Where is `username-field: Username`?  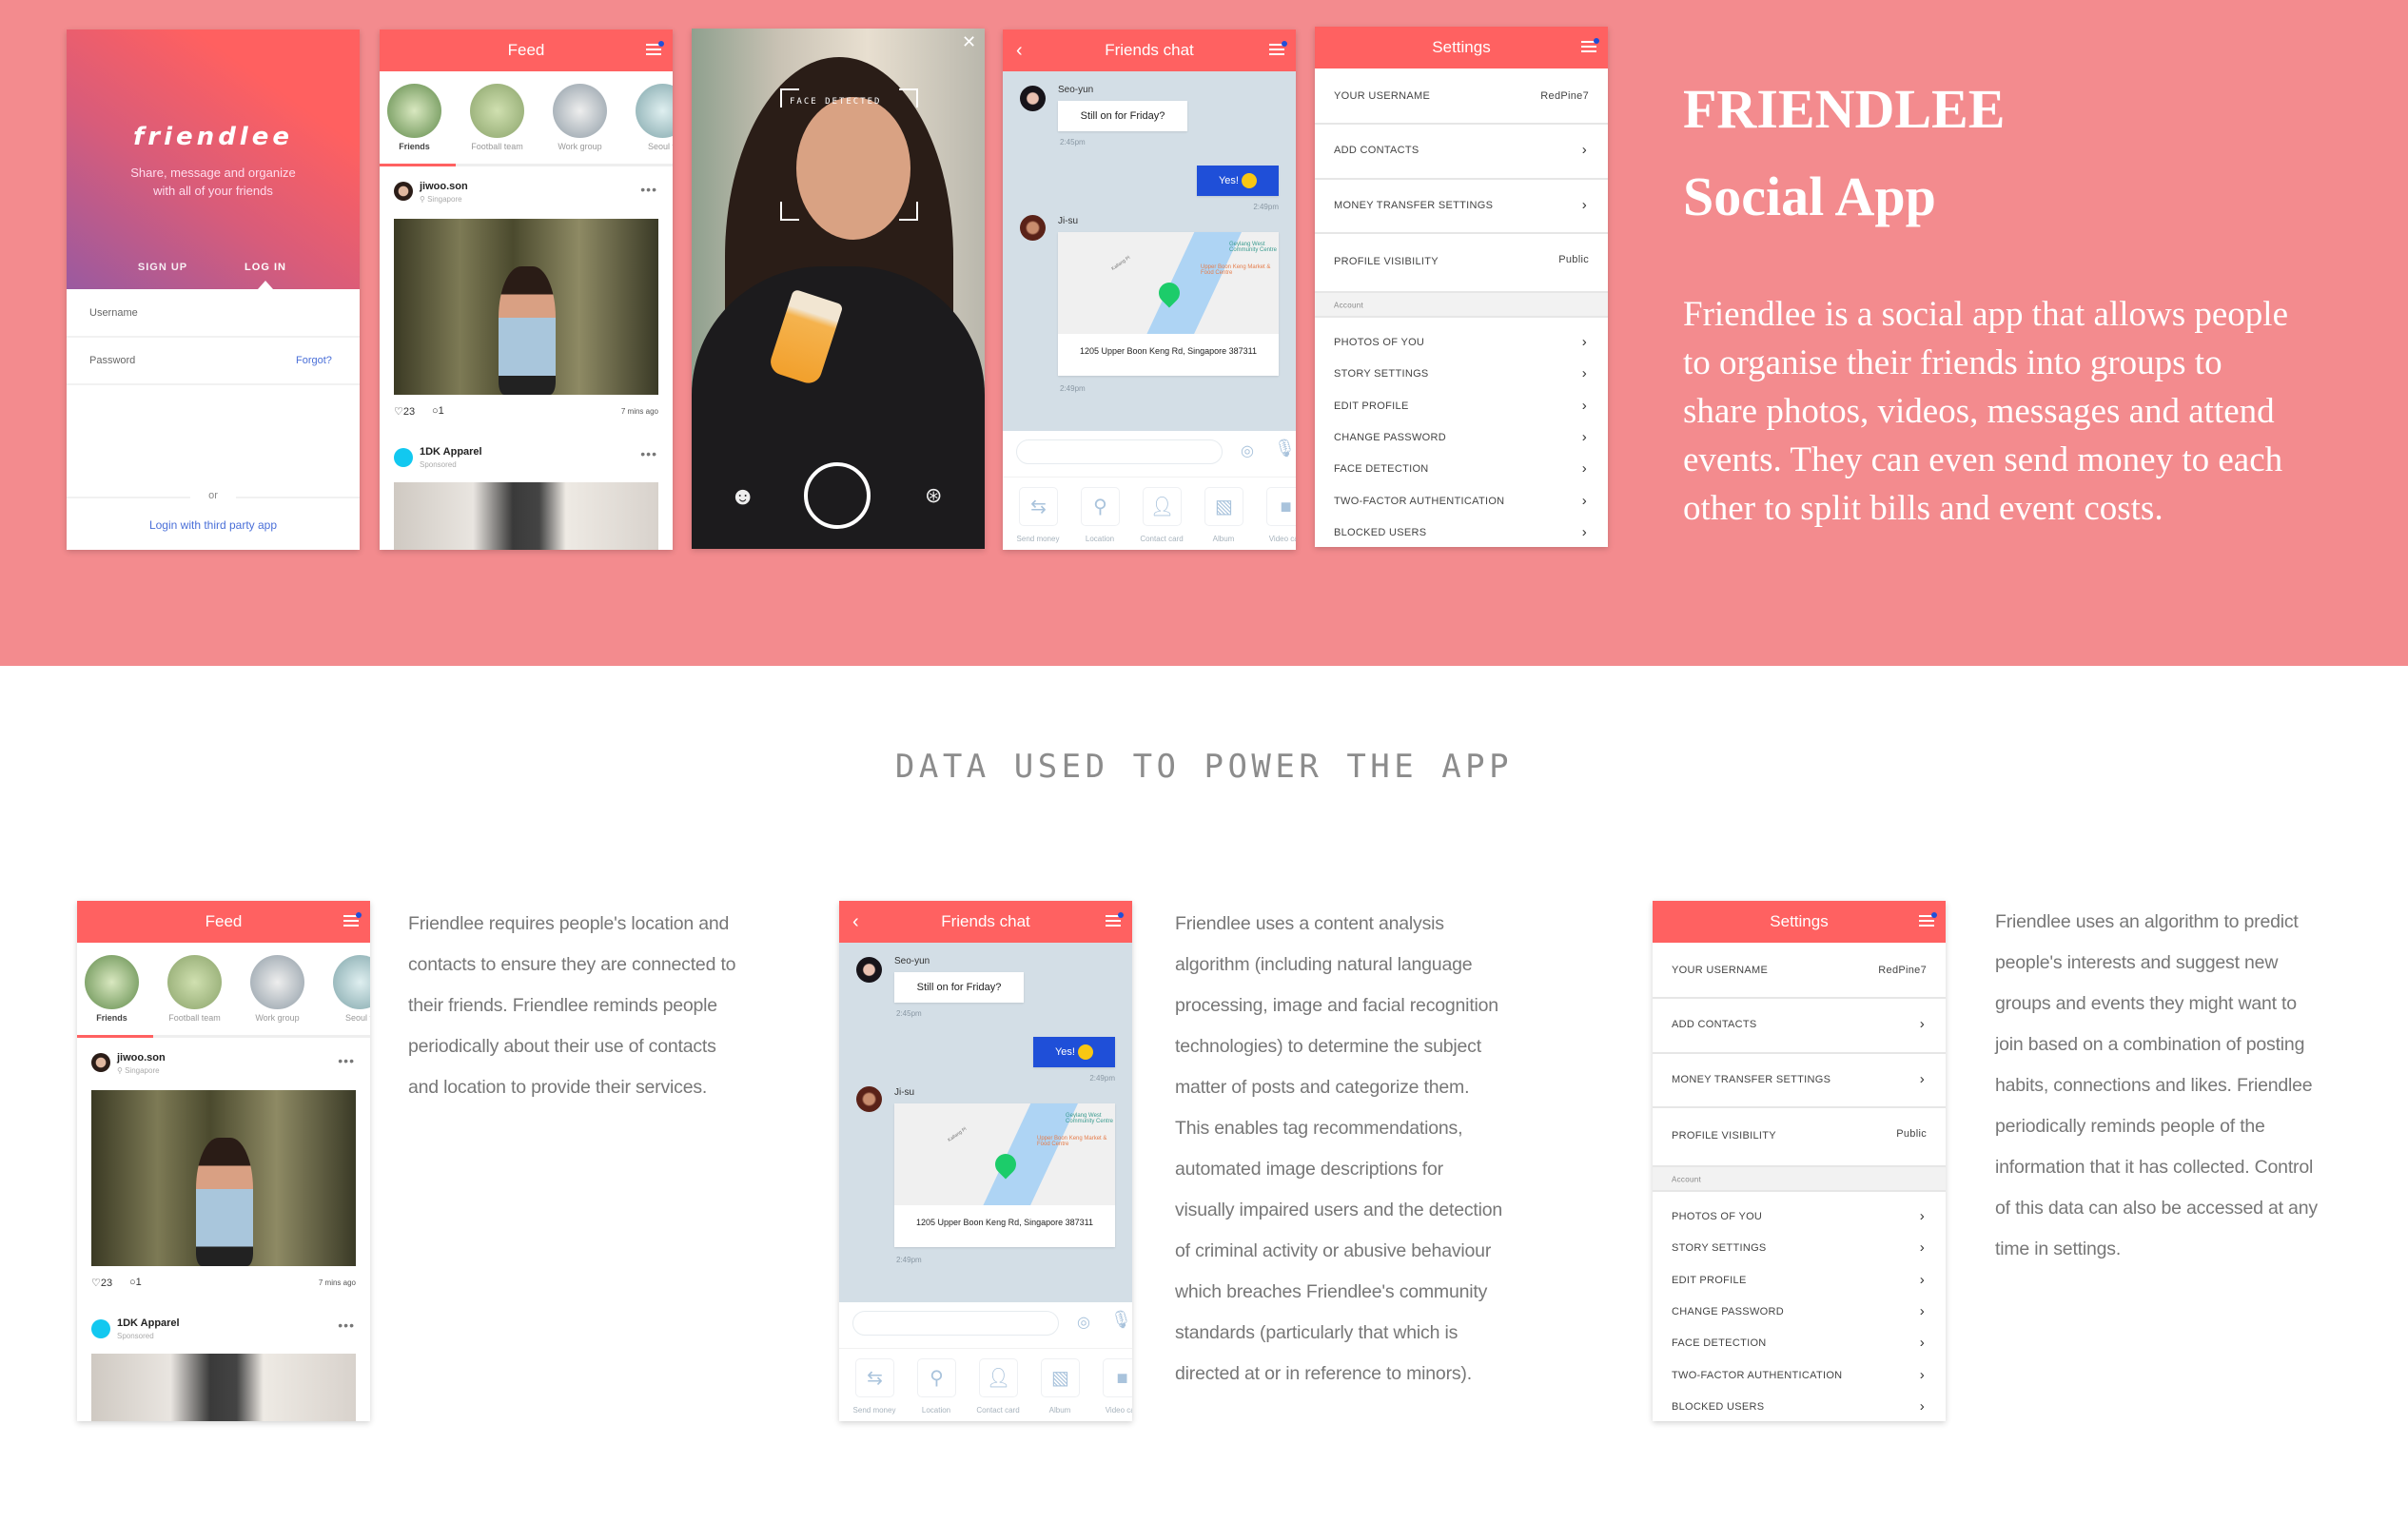 username-field: Username is located at coordinates (113, 313).